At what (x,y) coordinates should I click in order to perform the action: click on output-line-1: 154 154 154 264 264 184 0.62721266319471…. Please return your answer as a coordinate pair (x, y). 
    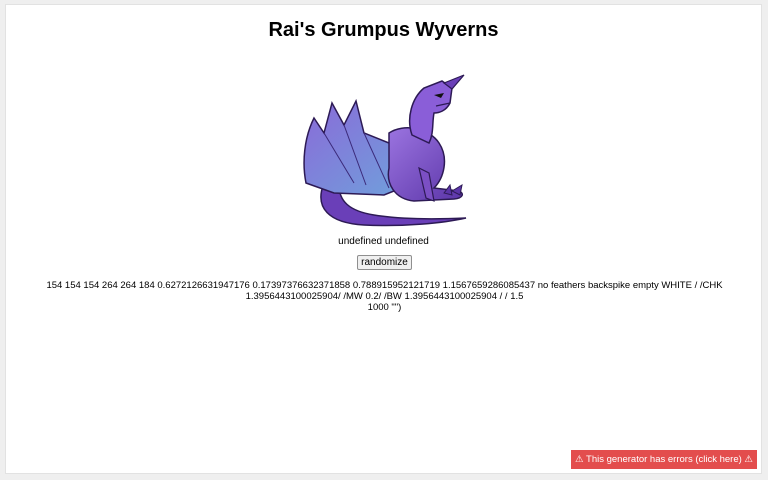
    Looking at the image, I should click on (384, 285).